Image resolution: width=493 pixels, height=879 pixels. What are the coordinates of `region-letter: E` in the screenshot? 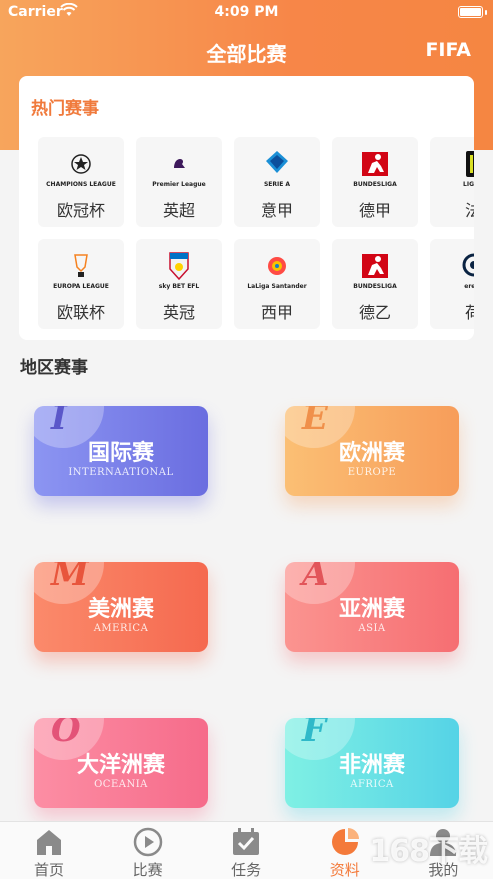 It's located at (315, 422).